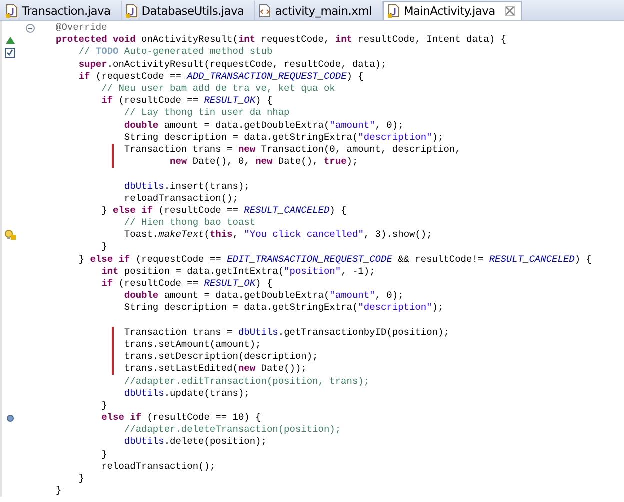 The height and width of the screenshot is (502, 624). I want to click on code-line: trans.setAmount(amount);, so click(193, 344).